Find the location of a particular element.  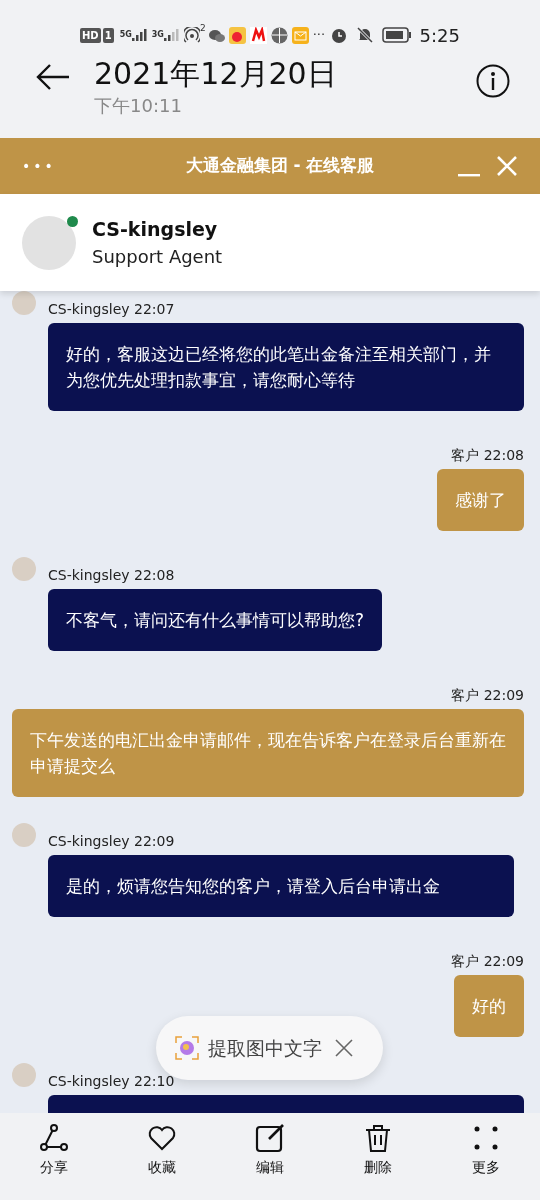

message-meta: CS-kingsley 22:08 is located at coordinates (112, 575).